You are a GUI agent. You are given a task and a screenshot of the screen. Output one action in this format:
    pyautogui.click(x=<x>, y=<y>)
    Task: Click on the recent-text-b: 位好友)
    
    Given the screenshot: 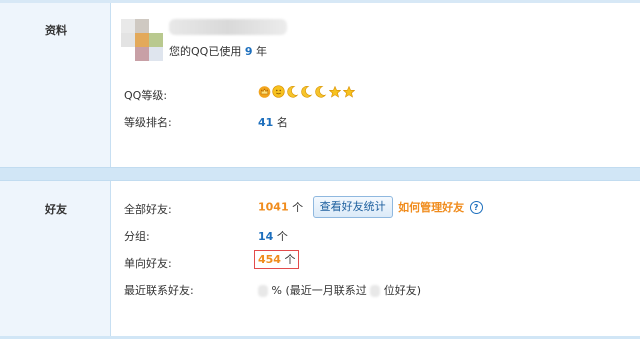 What is the action you would take?
    pyautogui.click(x=402, y=290)
    